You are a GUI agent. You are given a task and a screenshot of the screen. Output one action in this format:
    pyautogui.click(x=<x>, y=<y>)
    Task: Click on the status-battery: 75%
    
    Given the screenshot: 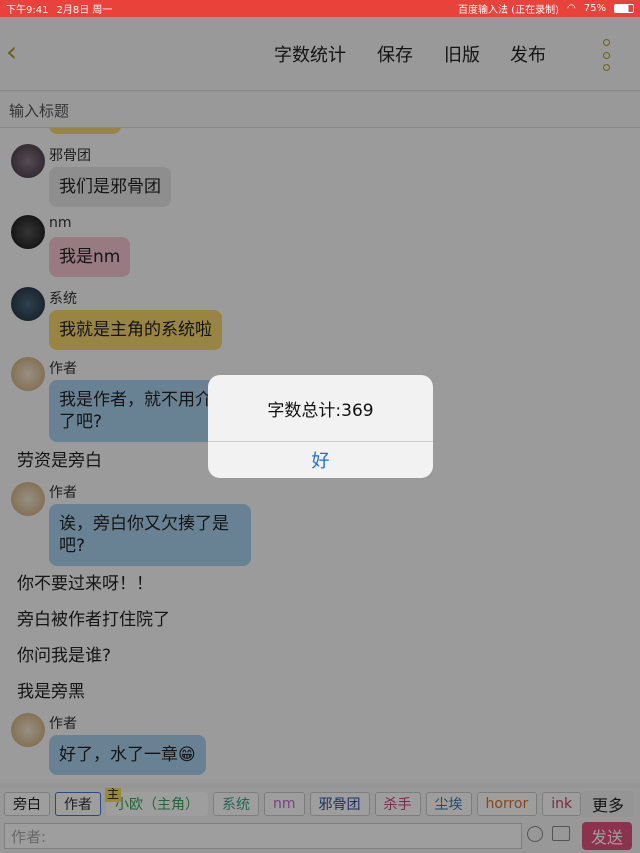 What is the action you would take?
    pyautogui.click(x=594, y=8)
    